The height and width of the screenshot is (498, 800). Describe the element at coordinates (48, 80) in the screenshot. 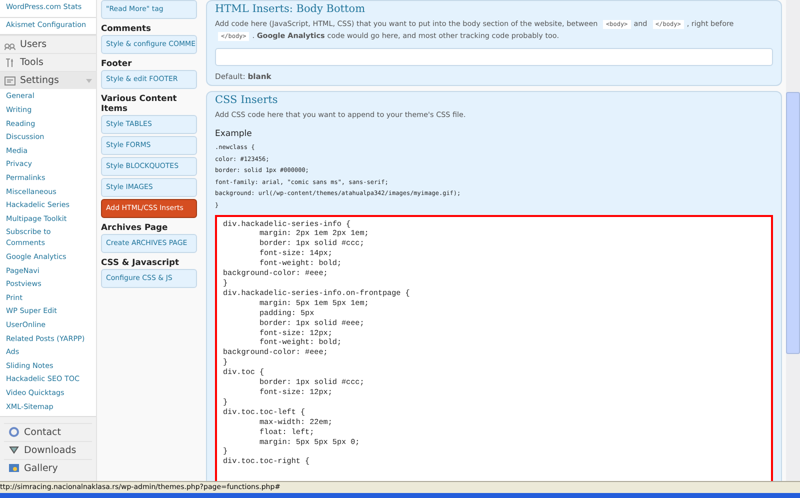

I see `menu-section: Settings` at that location.